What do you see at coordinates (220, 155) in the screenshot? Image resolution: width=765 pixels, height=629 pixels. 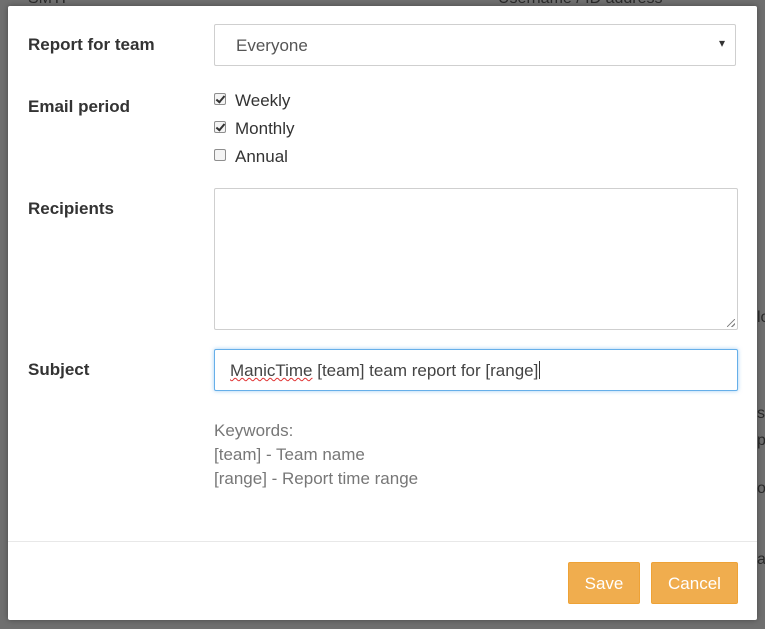 I see `checkbox-annual` at bounding box center [220, 155].